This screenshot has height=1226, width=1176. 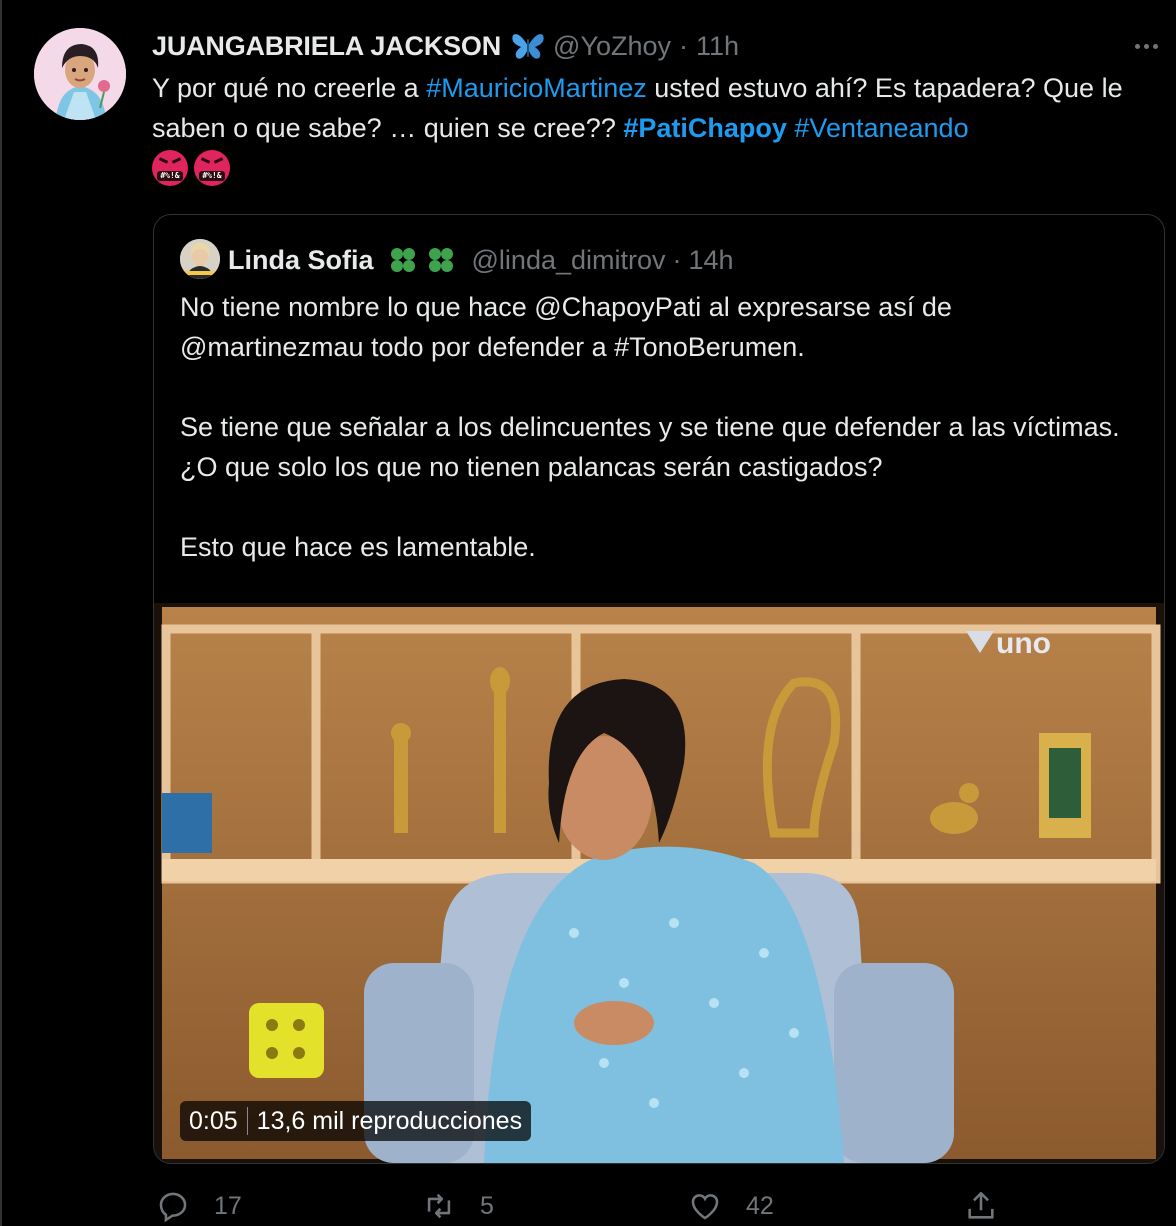 I want to click on quoted-author-display-name: Linda Sofia, so click(x=301, y=259).